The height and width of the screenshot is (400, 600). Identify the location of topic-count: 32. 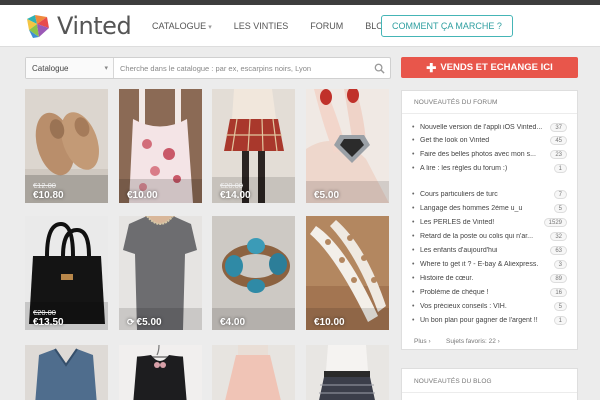
(558, 236).